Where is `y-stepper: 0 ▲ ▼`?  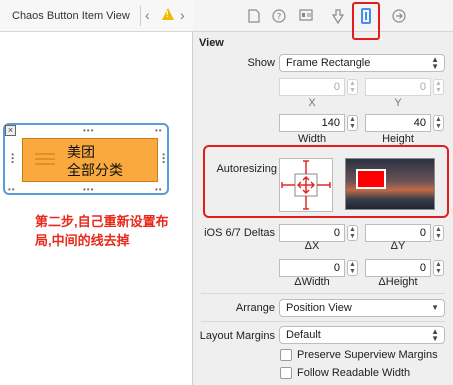 y-stepper: 0 ▲ ▼ is located at coordinates (405, 87).